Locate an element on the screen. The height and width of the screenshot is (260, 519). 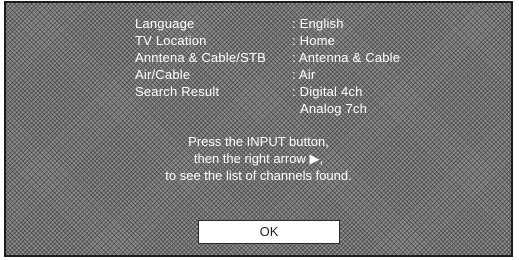
setting-value: : Home is located at coordinates (314, 40).